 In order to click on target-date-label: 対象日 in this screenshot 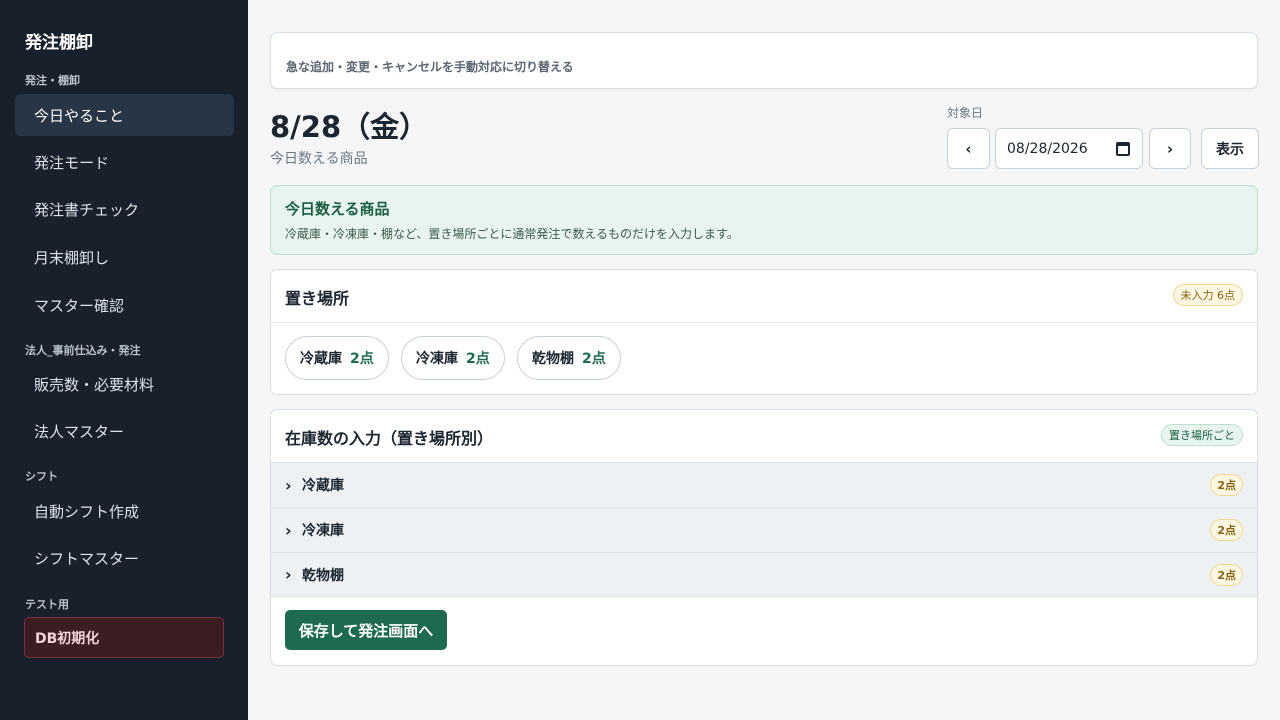, I will do `click(965, 113)`.